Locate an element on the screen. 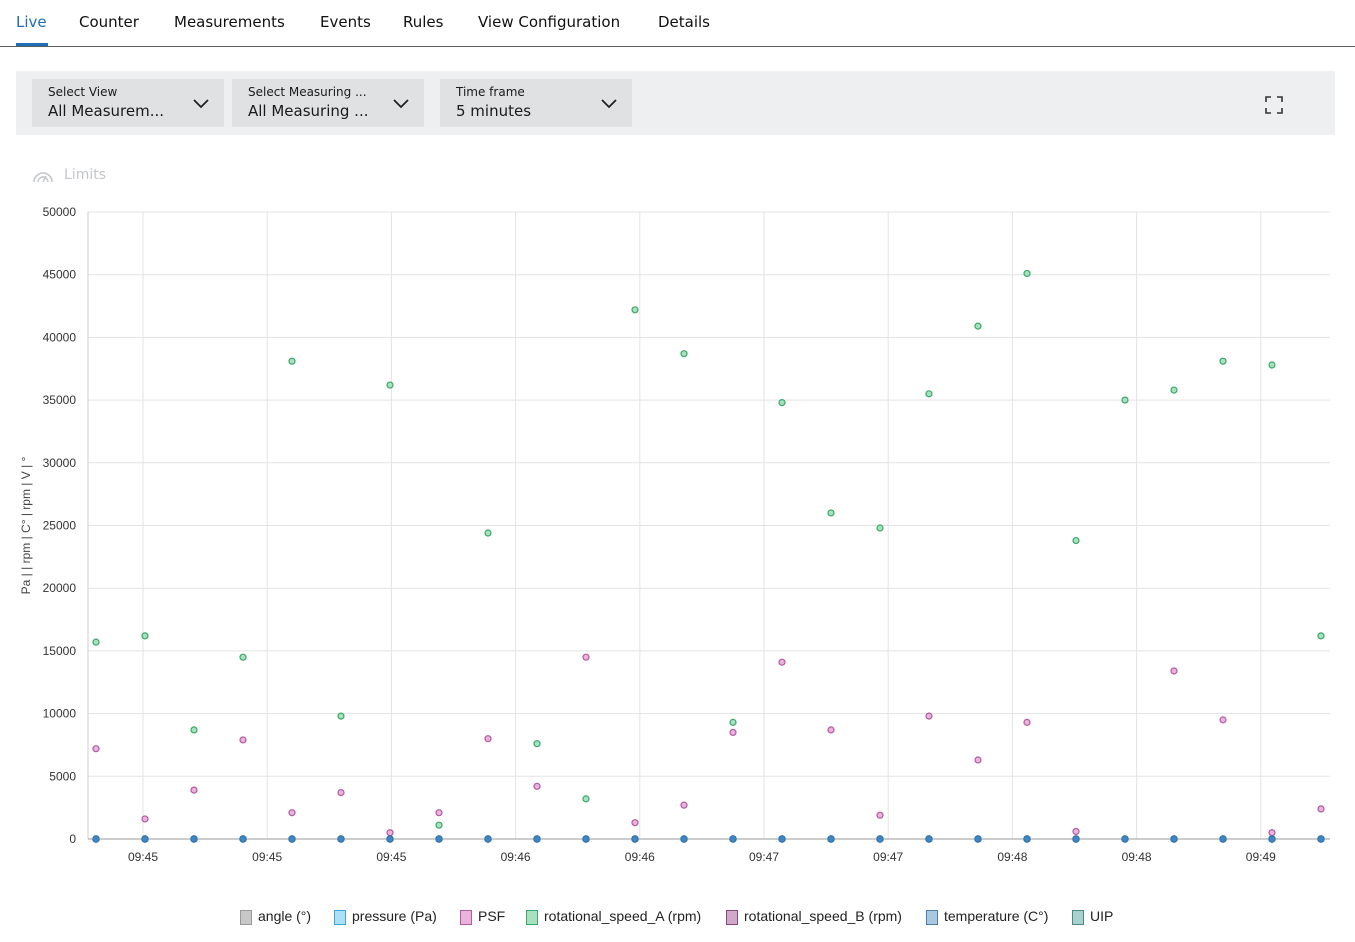  time-frame-value: 5 minutes is located at coordinates (494, 111).